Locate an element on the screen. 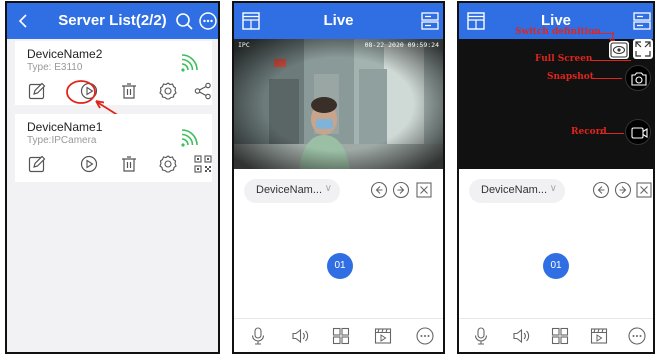 The width and height of the screenshot is (658, 356). device-name: DeviceName2 is located at coordinates (65, 54).